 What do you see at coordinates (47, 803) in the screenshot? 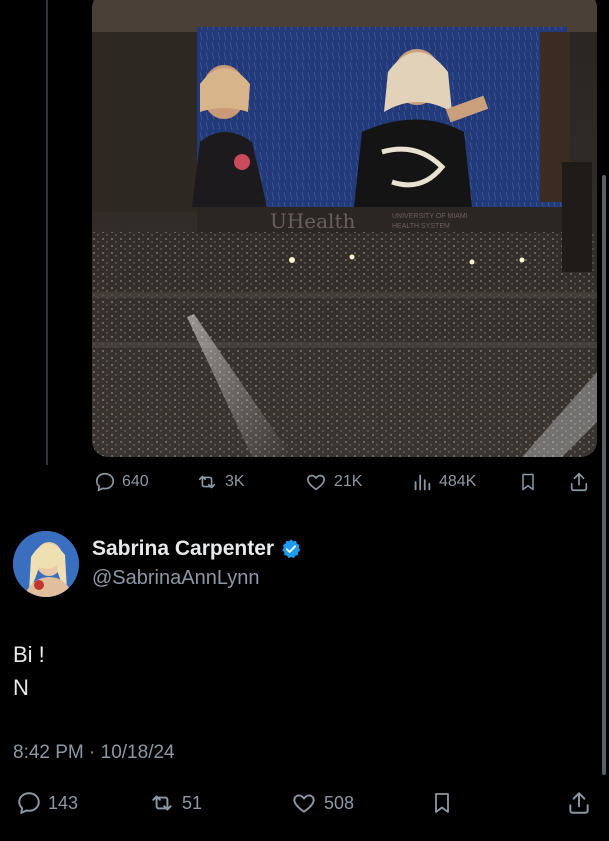
I see `reply-button: 143` at bounding box center [47, 803].